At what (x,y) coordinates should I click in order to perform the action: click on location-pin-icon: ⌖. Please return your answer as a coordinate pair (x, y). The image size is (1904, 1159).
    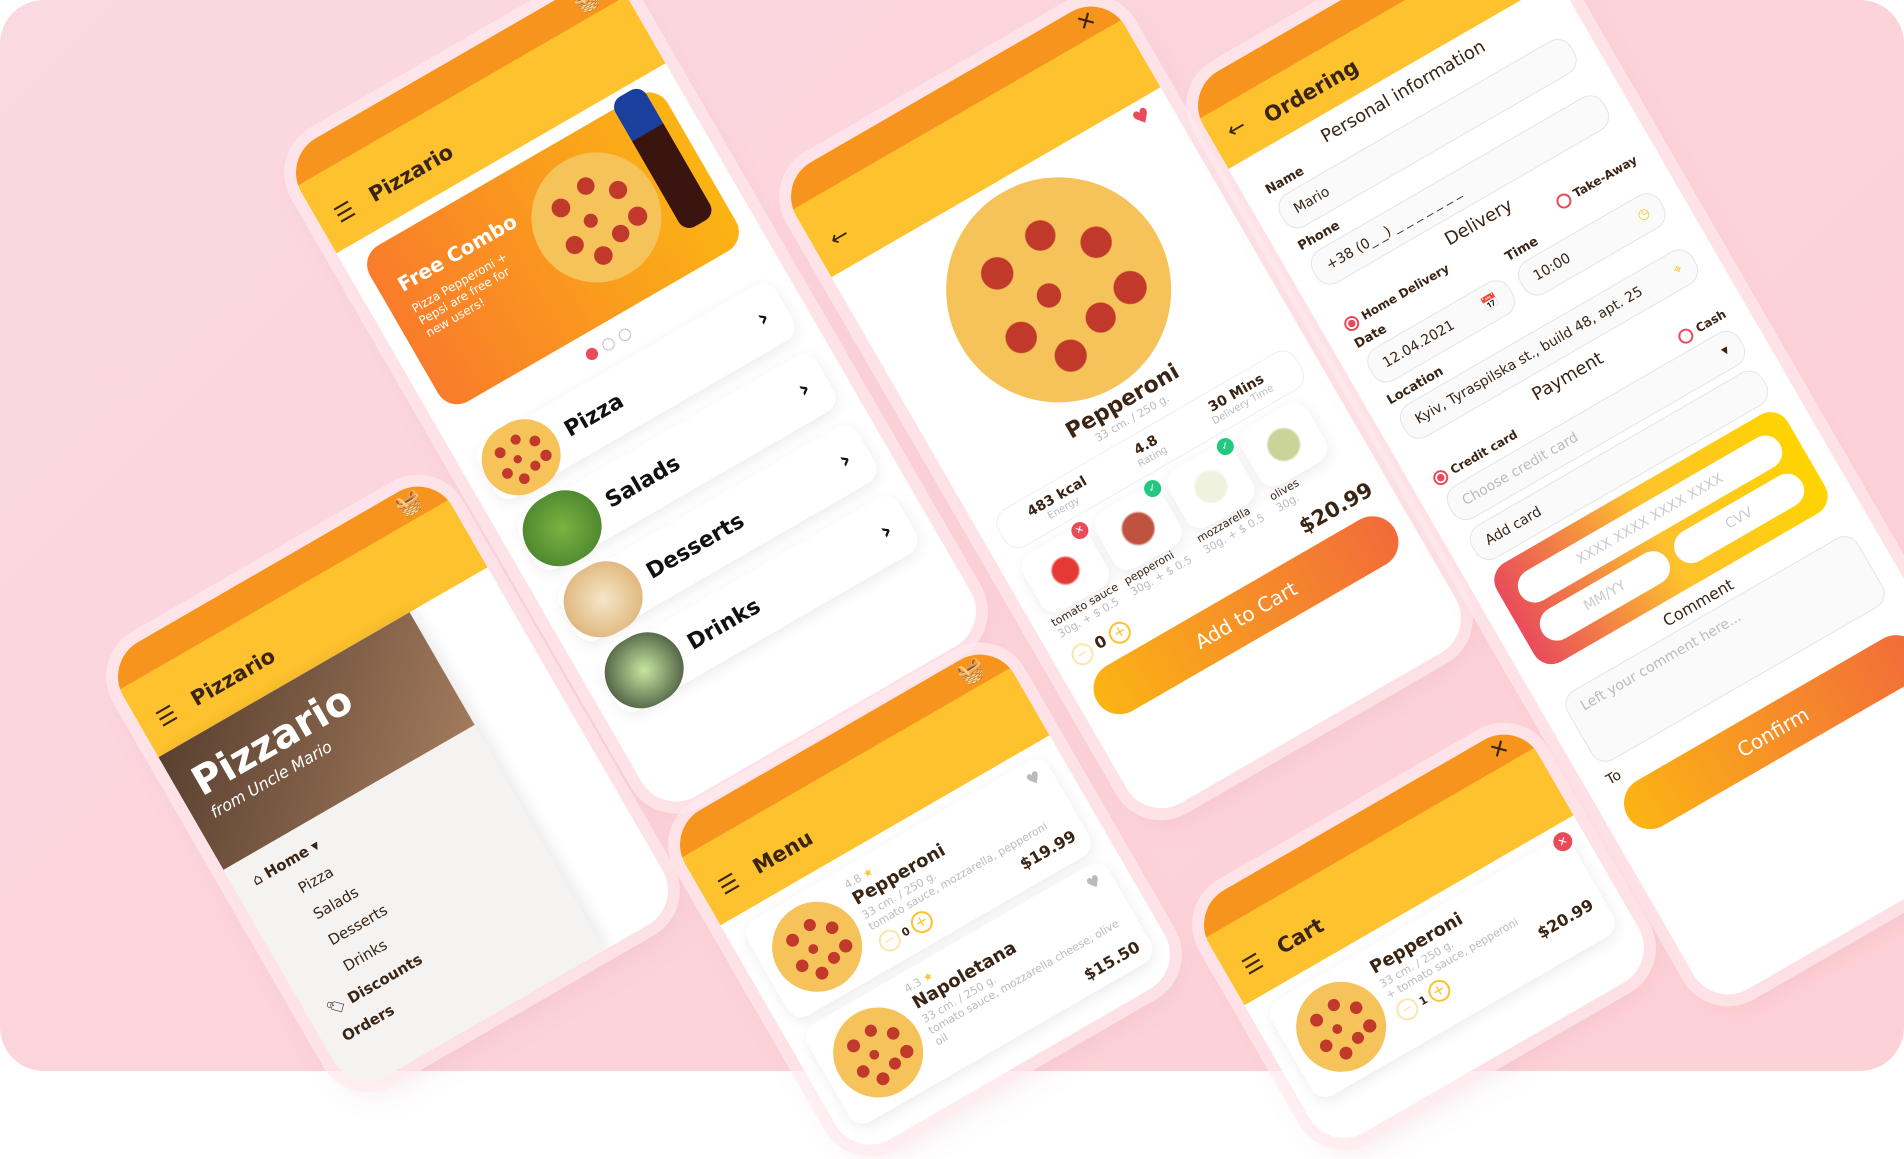
    Looking at the image, I should click on (1678, 270).